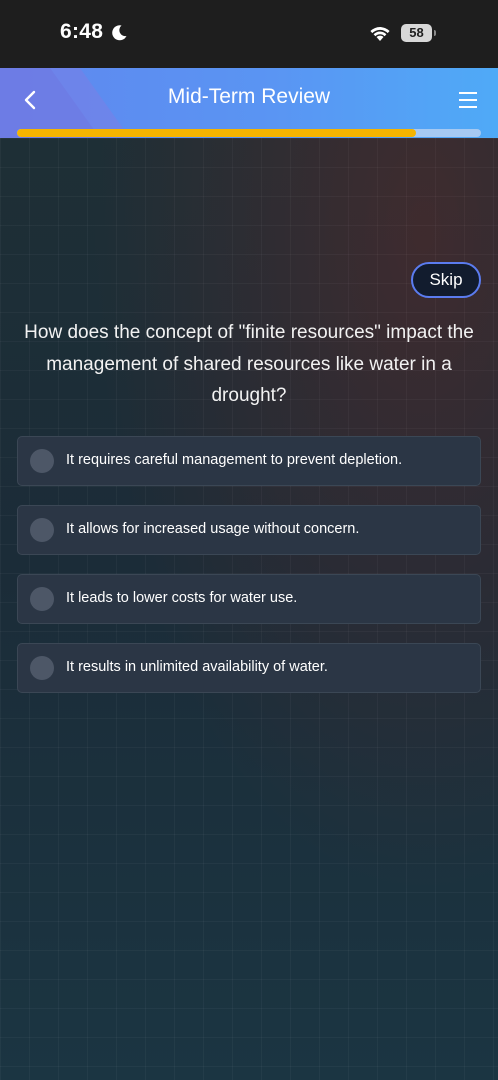 The height and width of the screenshot is (1080, 498). I want to click on quiz-progress-bar, so click(249, 133).